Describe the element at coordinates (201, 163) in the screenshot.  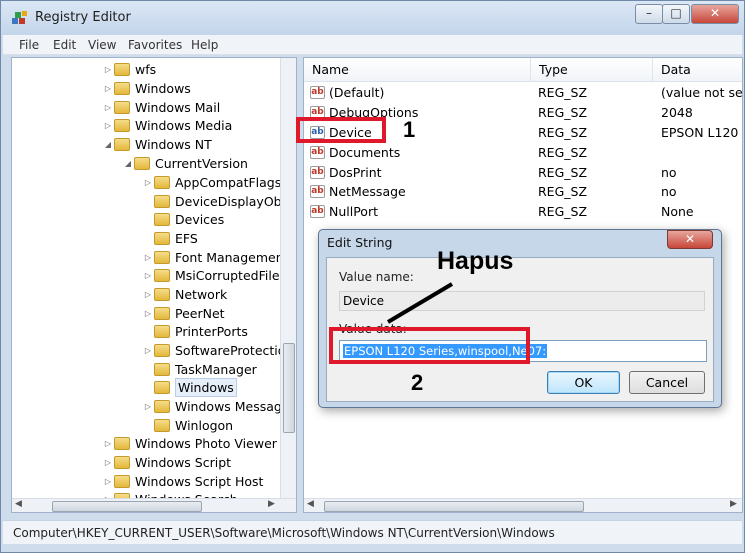
I see `tree-item-label: CurrentVersion` at that location.